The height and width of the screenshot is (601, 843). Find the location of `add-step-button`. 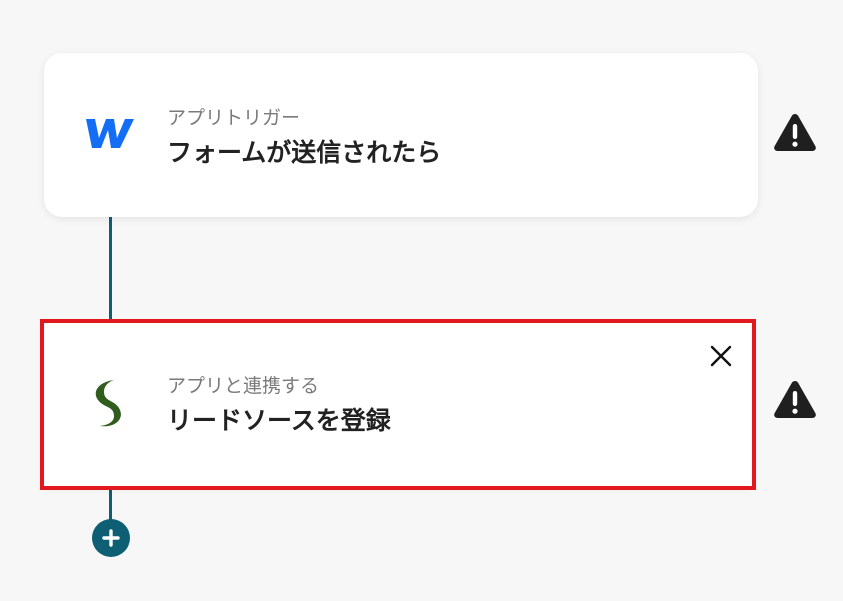

add-step-button is located at coordinates (111, 538).